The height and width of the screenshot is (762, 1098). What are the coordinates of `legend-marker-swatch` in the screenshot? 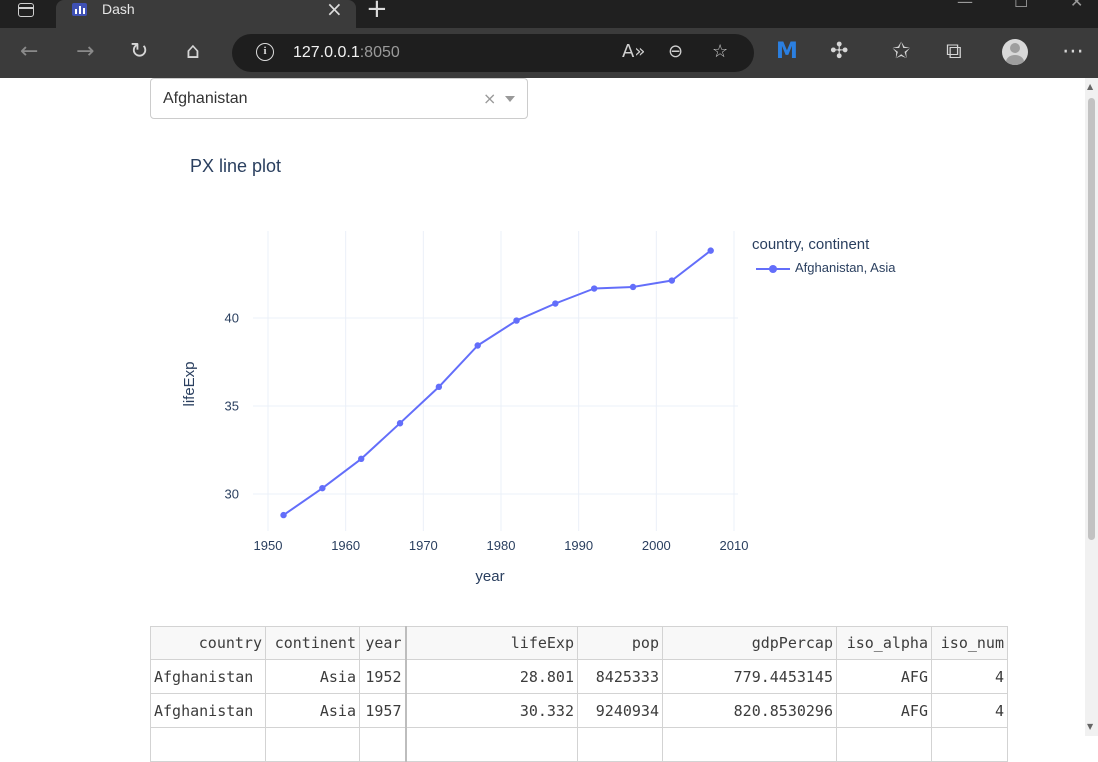 It's located at (773, 269).